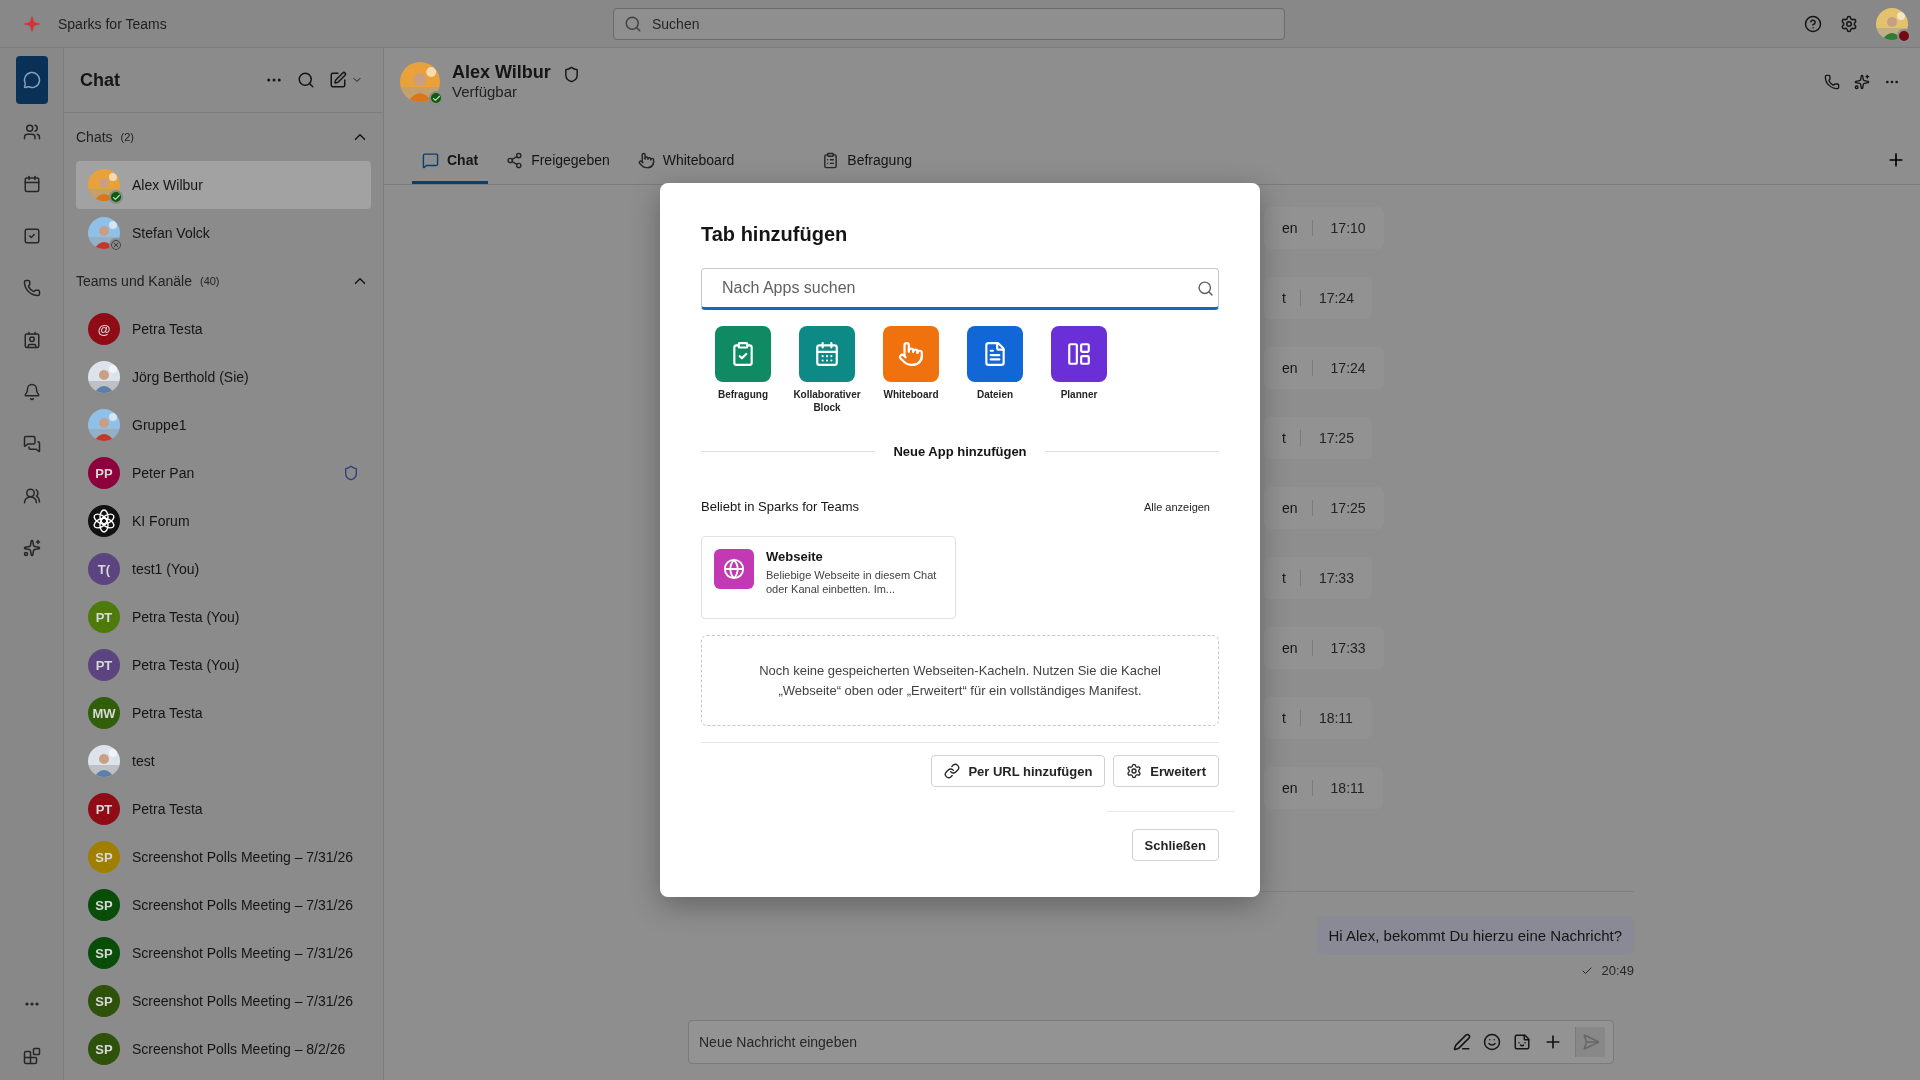 Image resolution: width=1920 pixels, height=1080 pixels. What do you see at coordinates (1175, 845) in the screenshot?
I see `close-button: Schließen` at bounding box center [1175, 845].